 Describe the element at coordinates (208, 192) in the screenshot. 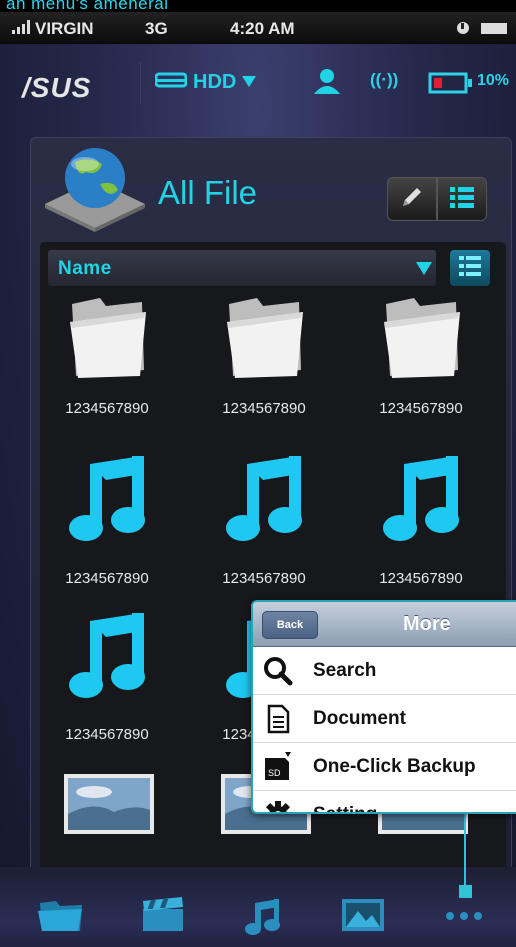

I see `page-title: All File` at that location.